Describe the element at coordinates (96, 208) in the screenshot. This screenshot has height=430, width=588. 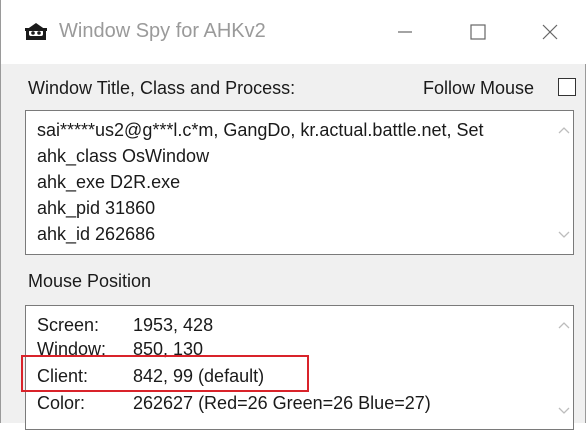
I see `ahk-pid-line: ahk_pid 31860` at that location.